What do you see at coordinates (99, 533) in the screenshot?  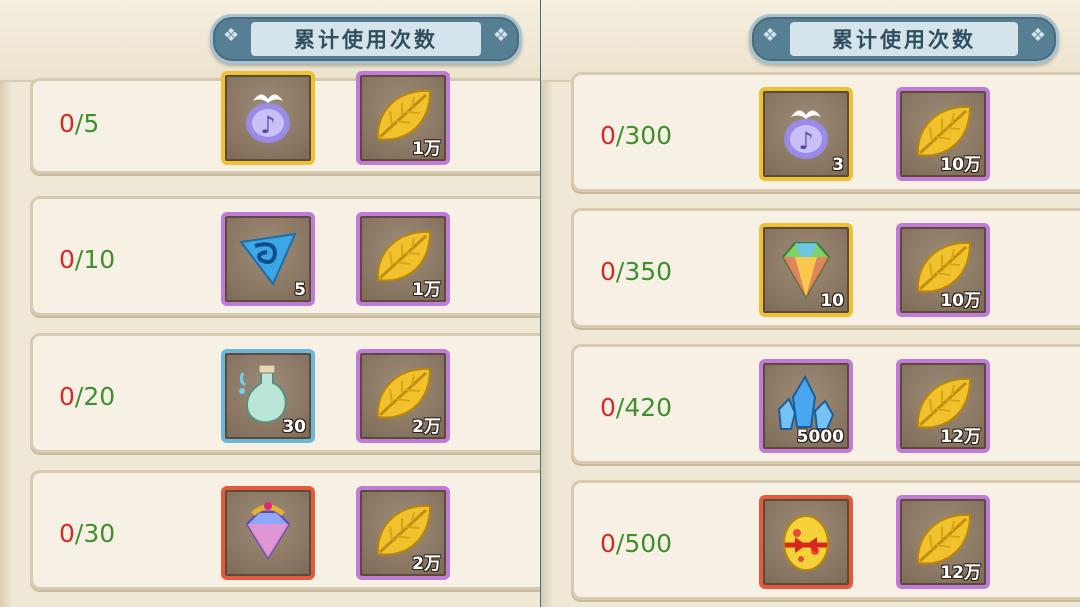 I see `total-count: 30` at bounding box center [99, 533].